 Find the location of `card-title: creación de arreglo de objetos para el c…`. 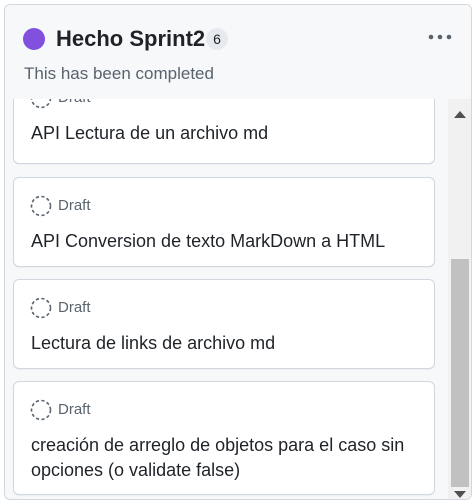

card-title: creación de arreglo de objetos para el c… is located at coordinates (225, 458).